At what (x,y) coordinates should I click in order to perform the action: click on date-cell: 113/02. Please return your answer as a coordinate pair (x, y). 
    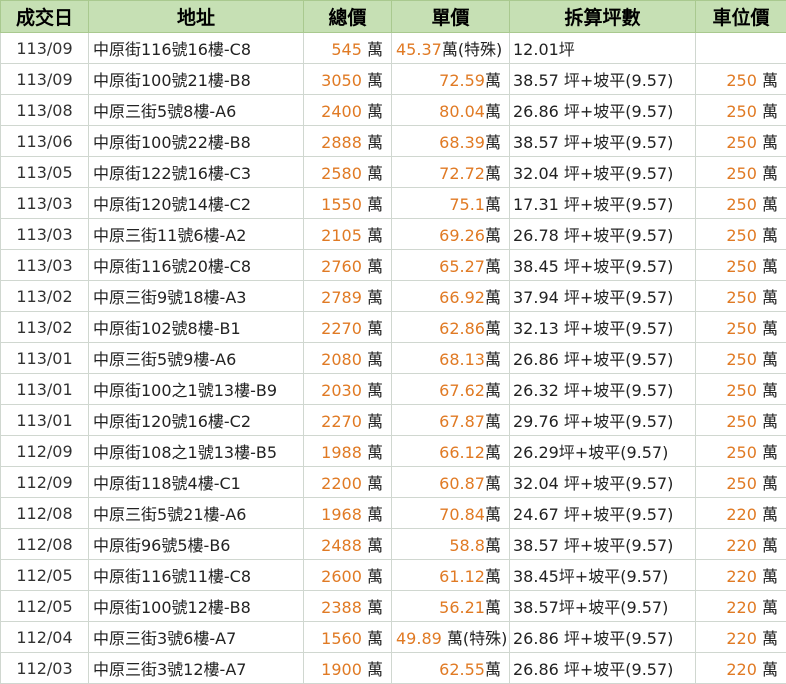
    Looking at the image, I should click on (45, 296).